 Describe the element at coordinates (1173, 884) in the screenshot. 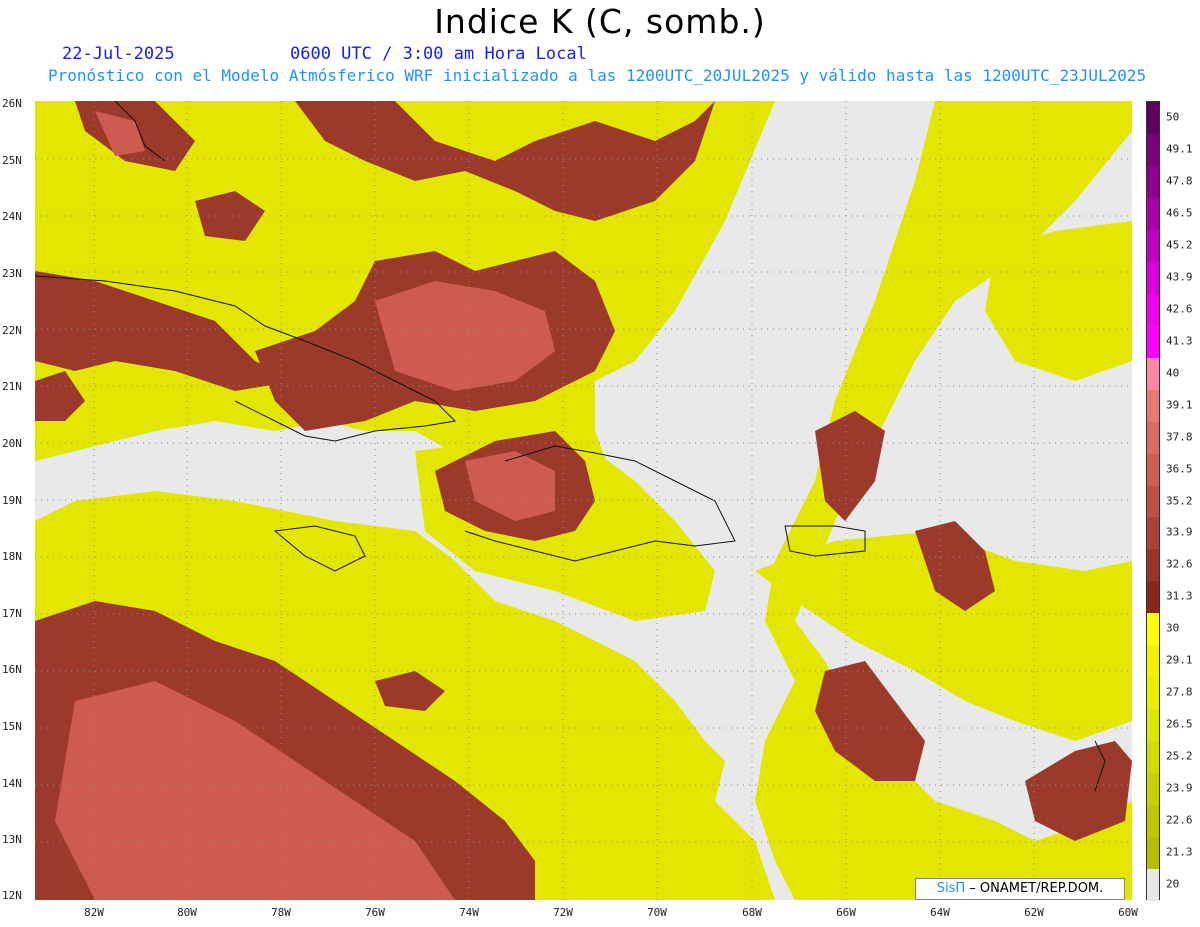

I see `colorbar-label: 20` at that location.